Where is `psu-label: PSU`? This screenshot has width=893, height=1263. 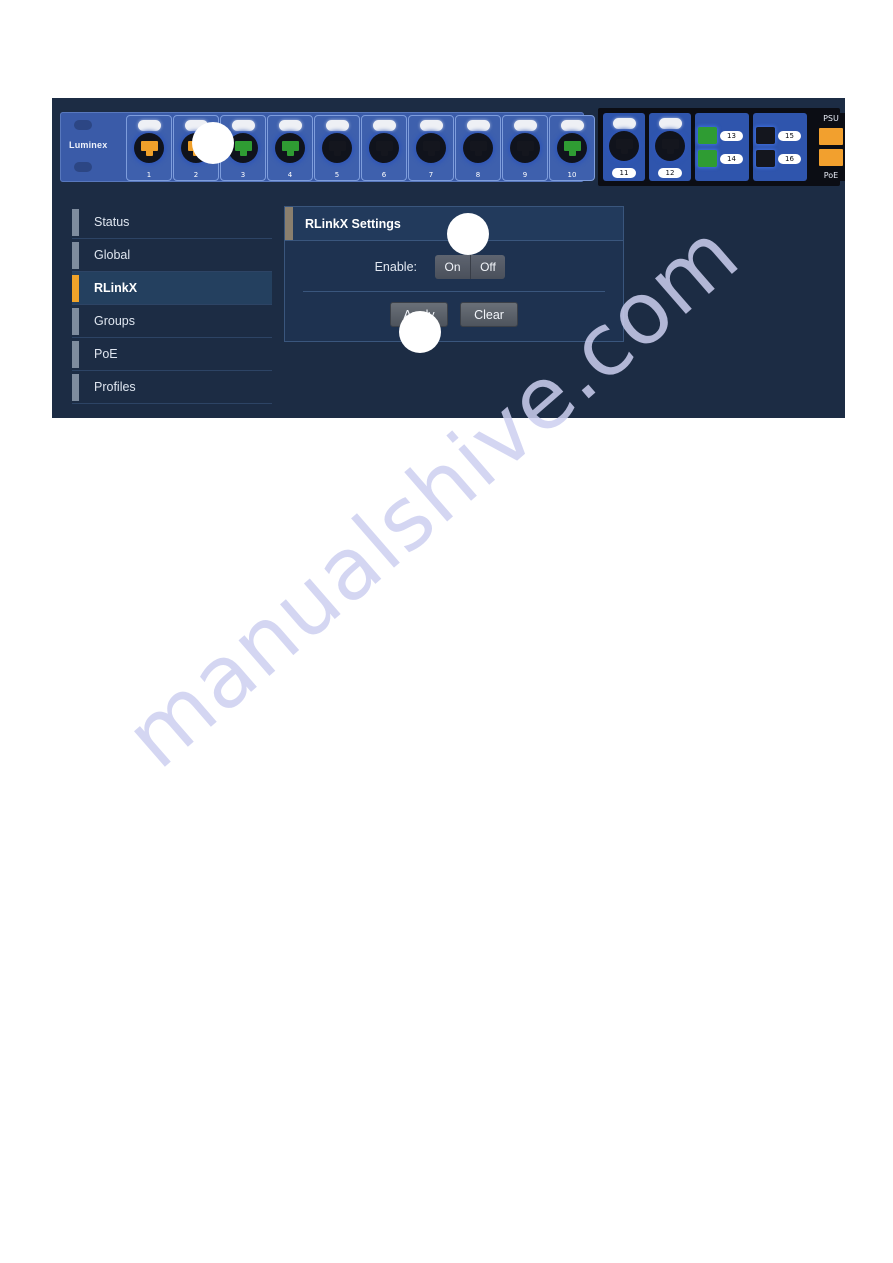
psu-label: PSU is located at coordinates (831, 118).